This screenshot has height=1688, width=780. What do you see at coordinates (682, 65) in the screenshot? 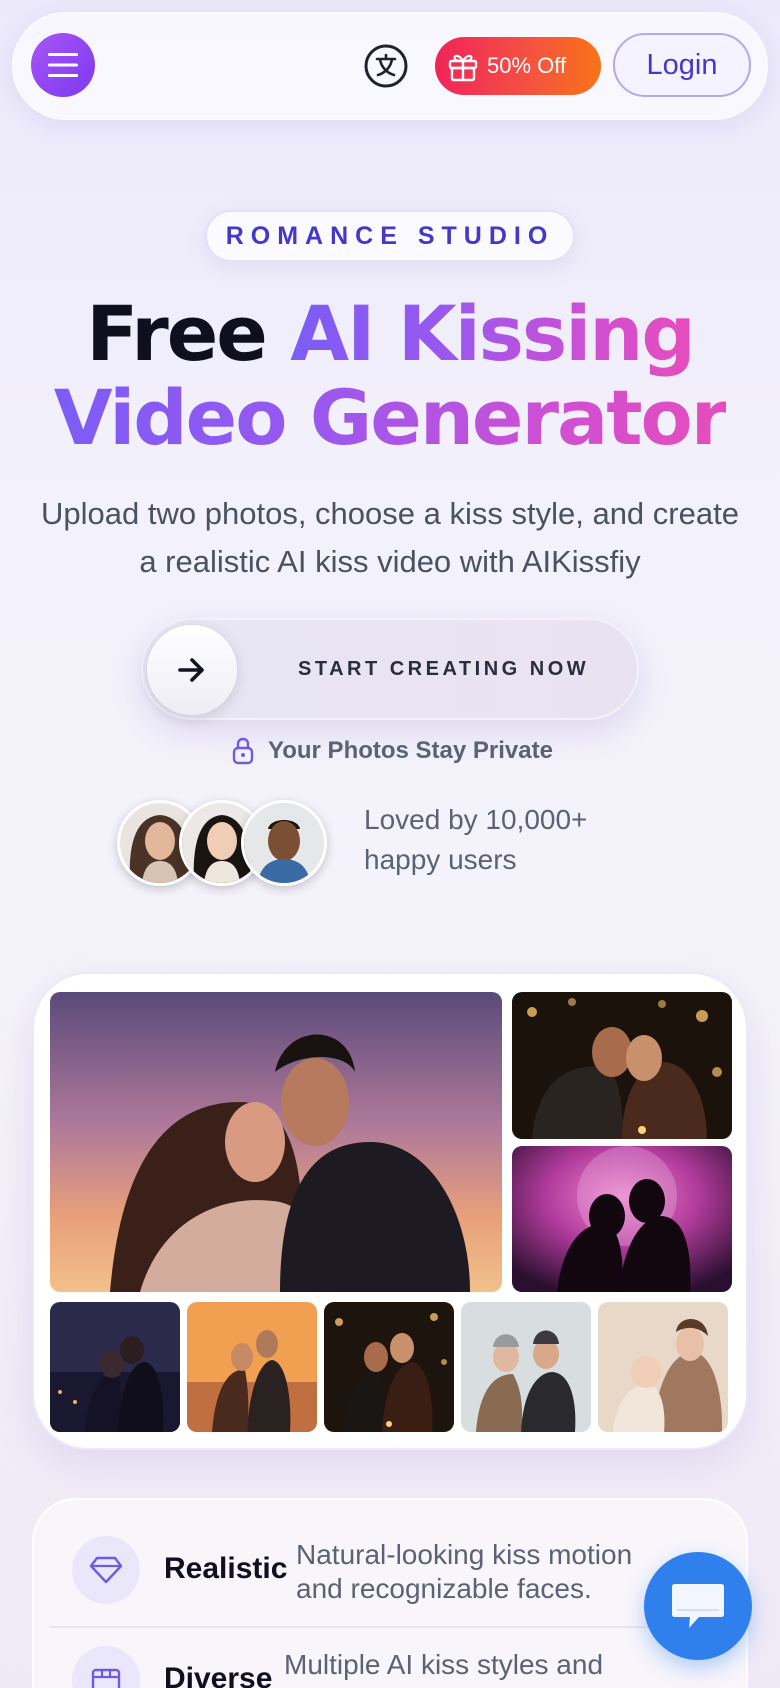
I see `login-button: Login` at bounding box center [682, 65].